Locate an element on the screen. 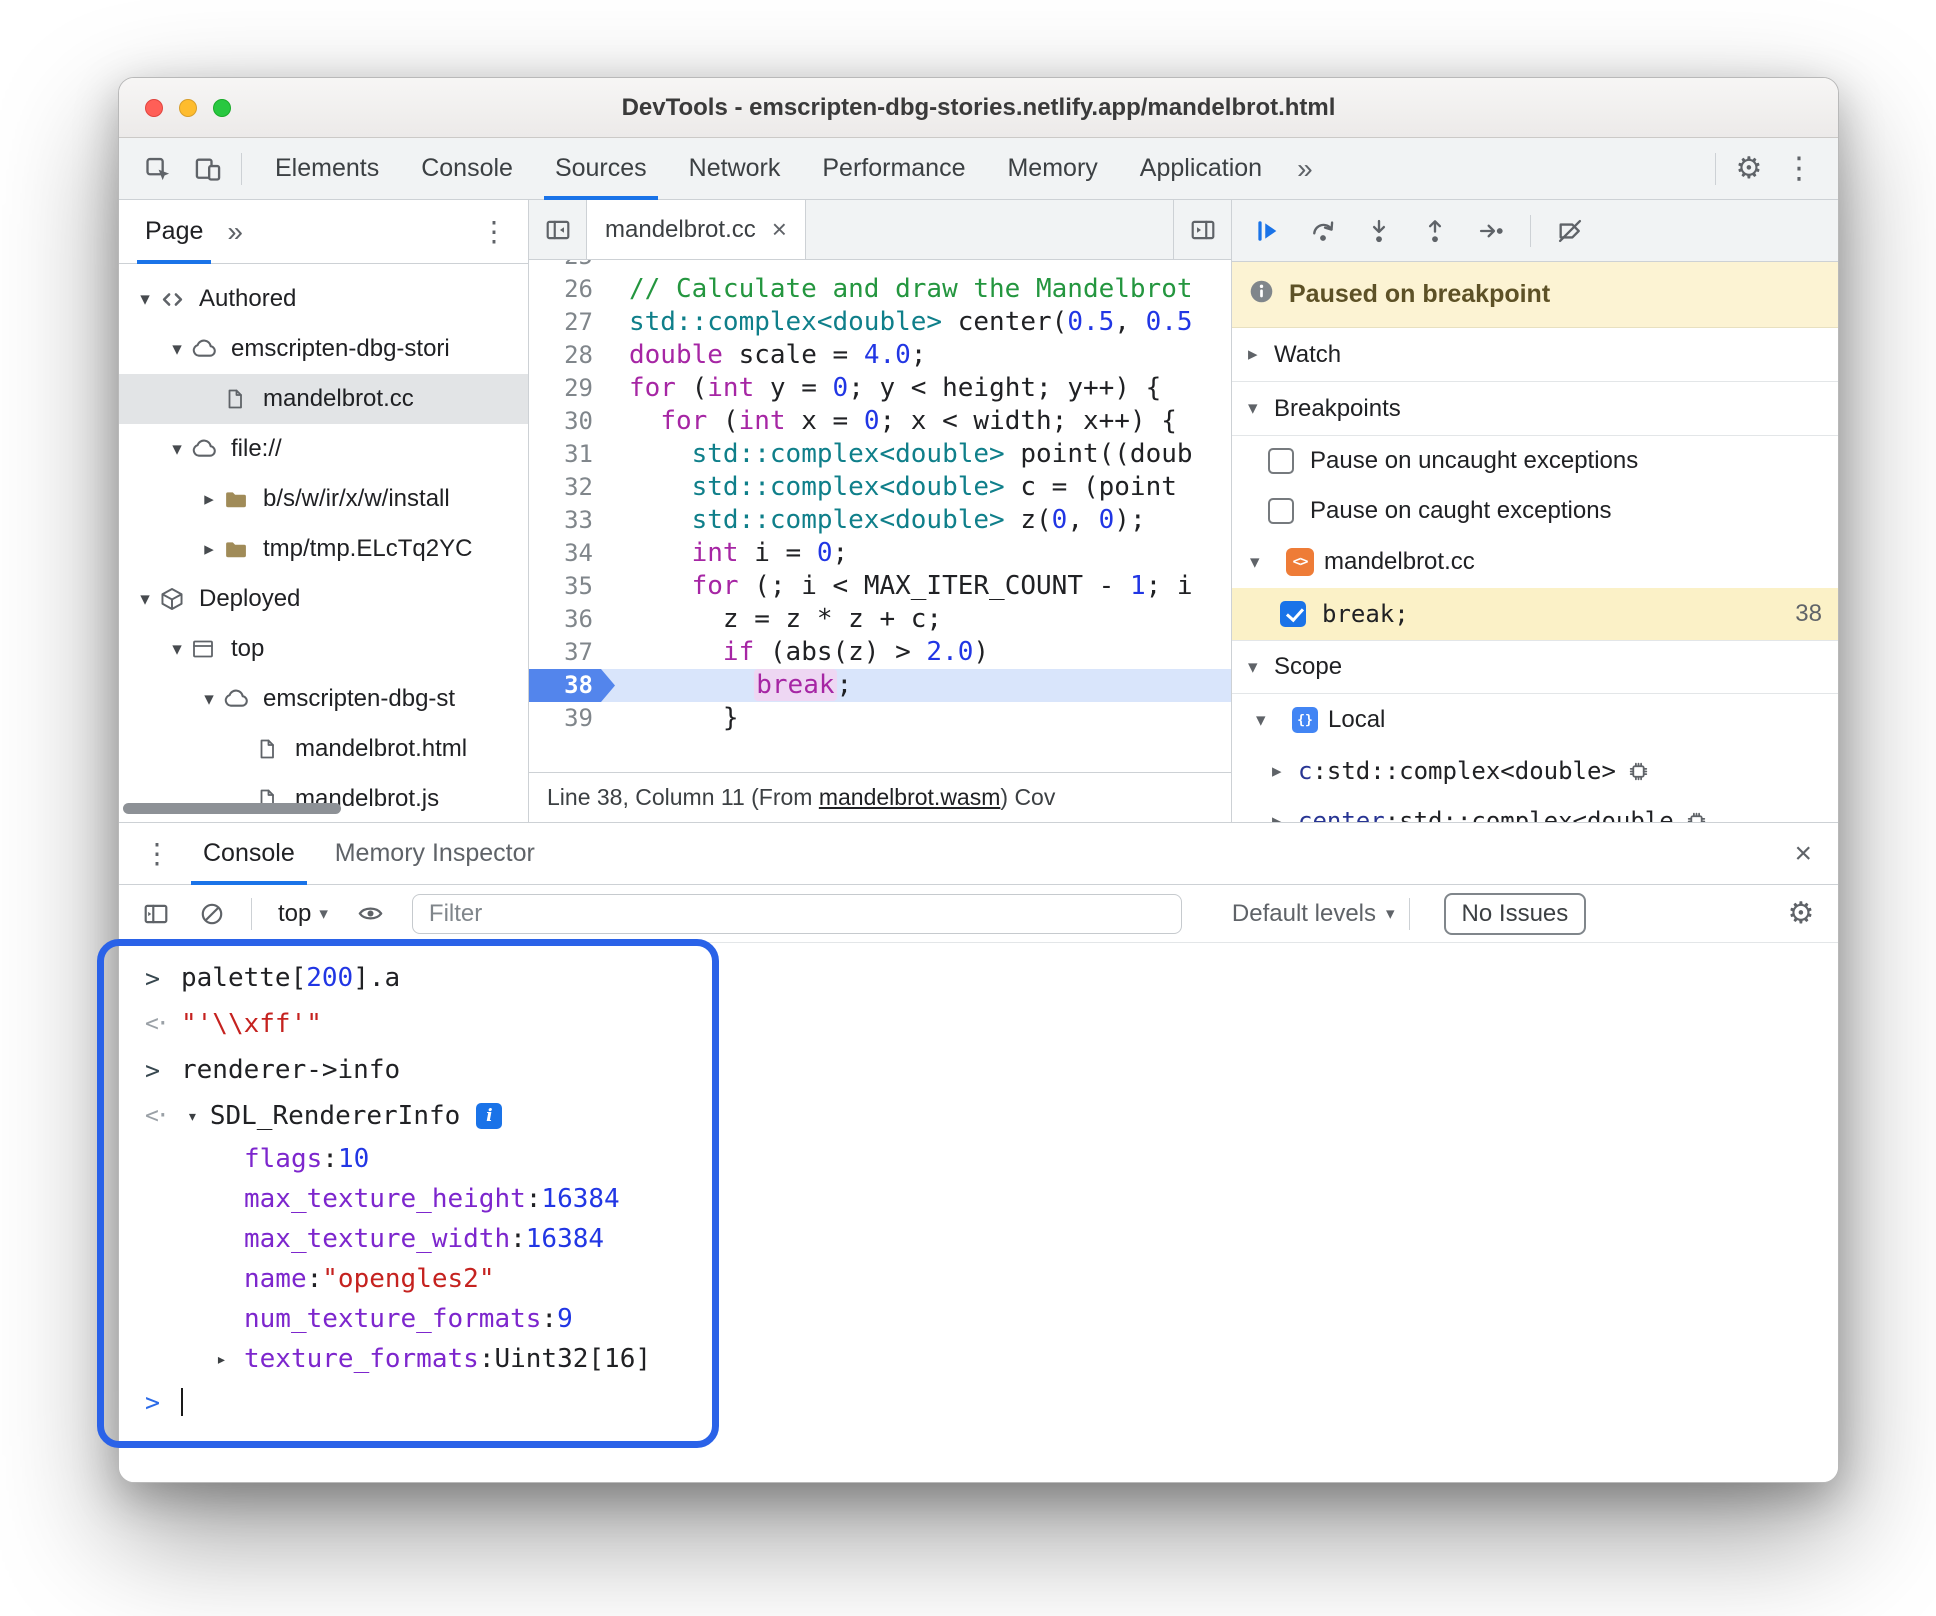  scope-section-header: ▾ Scope is located at coordinates (1535, 667).